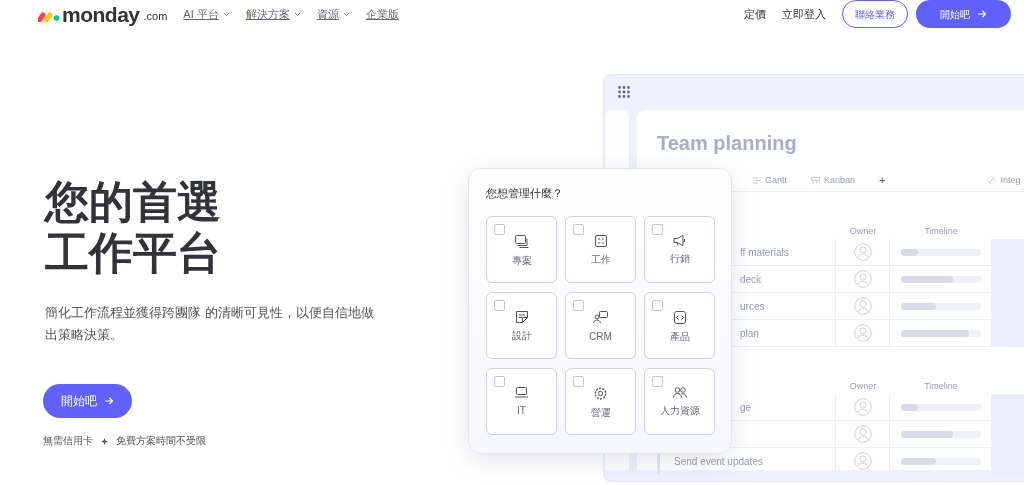 The width and height of the screenshot is (1024, 485). I want to click on nav-menu-item: 解決方案, so click(273, 14).